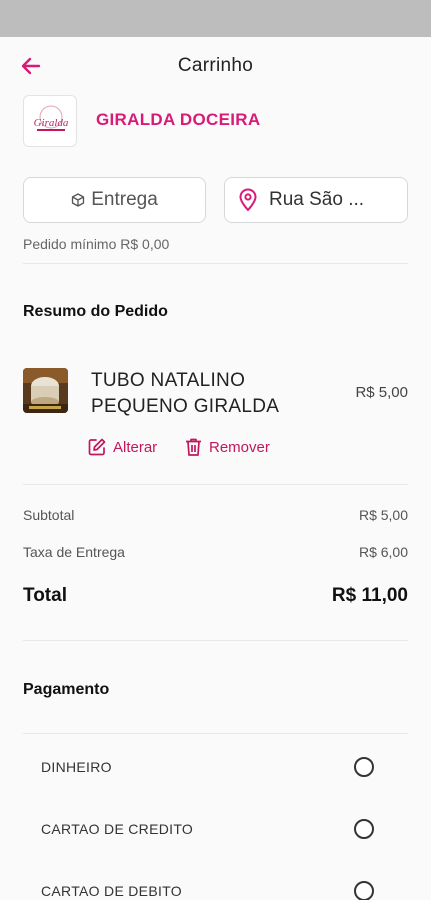 The image size is (431, 900). I want to click on delivery-mode-selector: Entrega, so click(114, 200).